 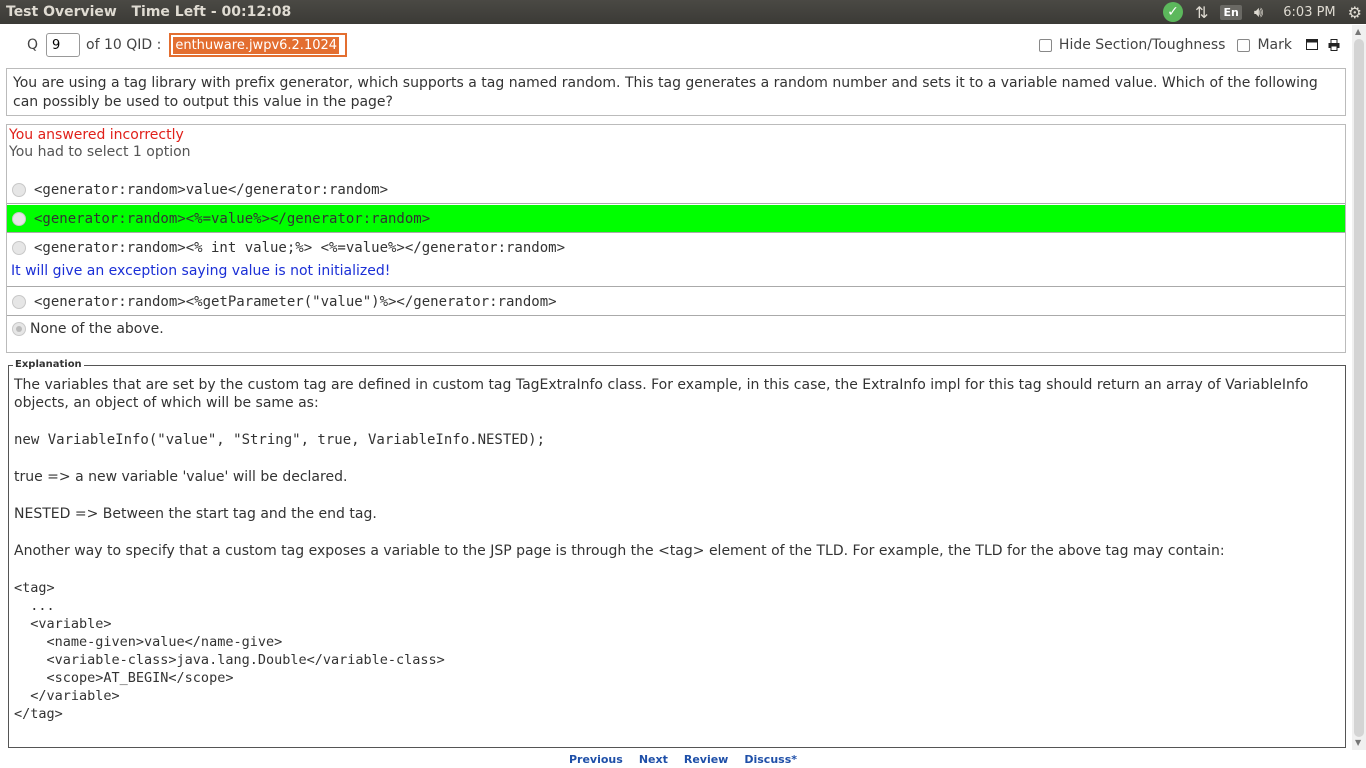 I want to click on explanation-legend: Explanation, so click(x=48, y=364).